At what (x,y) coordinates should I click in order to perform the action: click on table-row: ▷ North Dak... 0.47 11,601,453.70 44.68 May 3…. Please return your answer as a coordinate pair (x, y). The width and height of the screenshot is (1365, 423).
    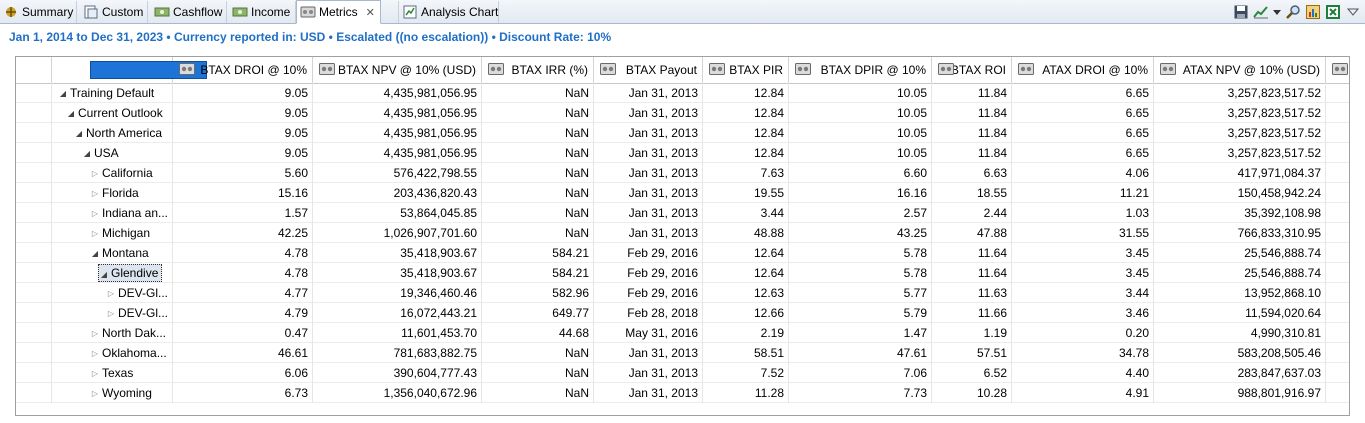
    Looking at the image, I should click on (682, 333).